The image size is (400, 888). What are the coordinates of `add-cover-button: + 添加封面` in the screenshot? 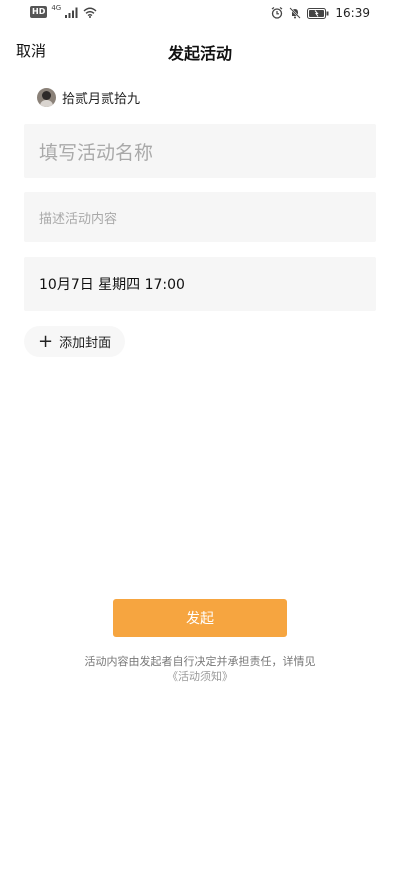 It's located at (75, 341).